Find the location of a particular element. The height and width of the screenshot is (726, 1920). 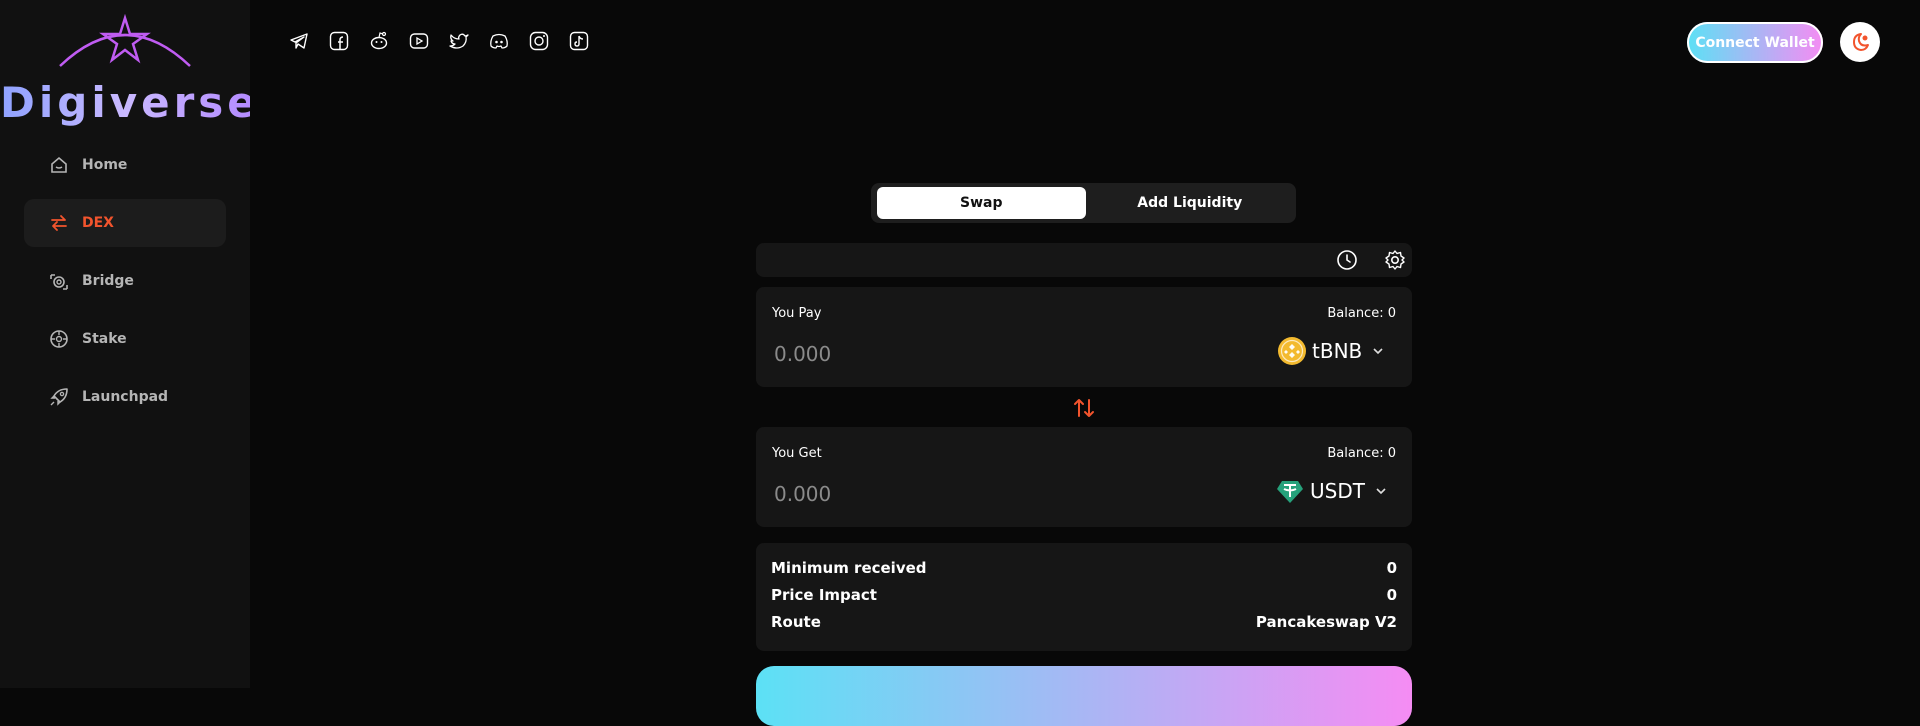

pay-balance: Balance: 0 is located at coordinates (1361, 313).